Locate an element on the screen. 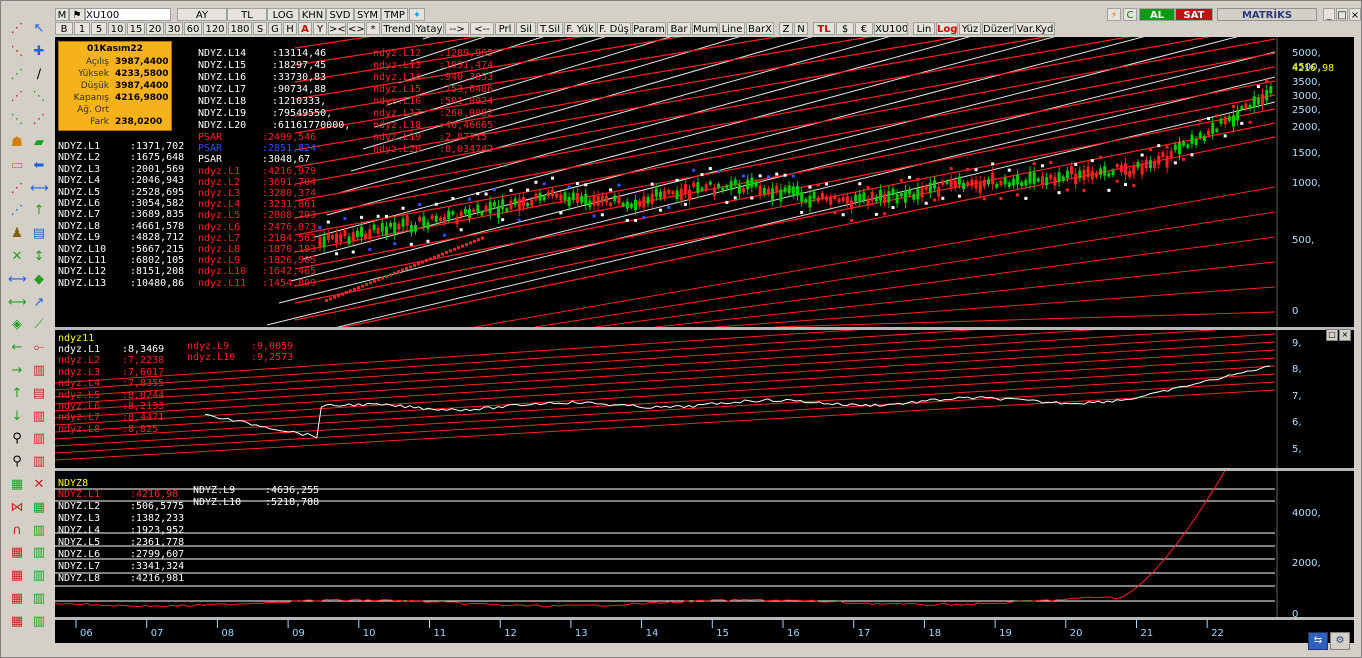  drawing-tool-icon-13: ⬅ is located at coordinates (39, 166).